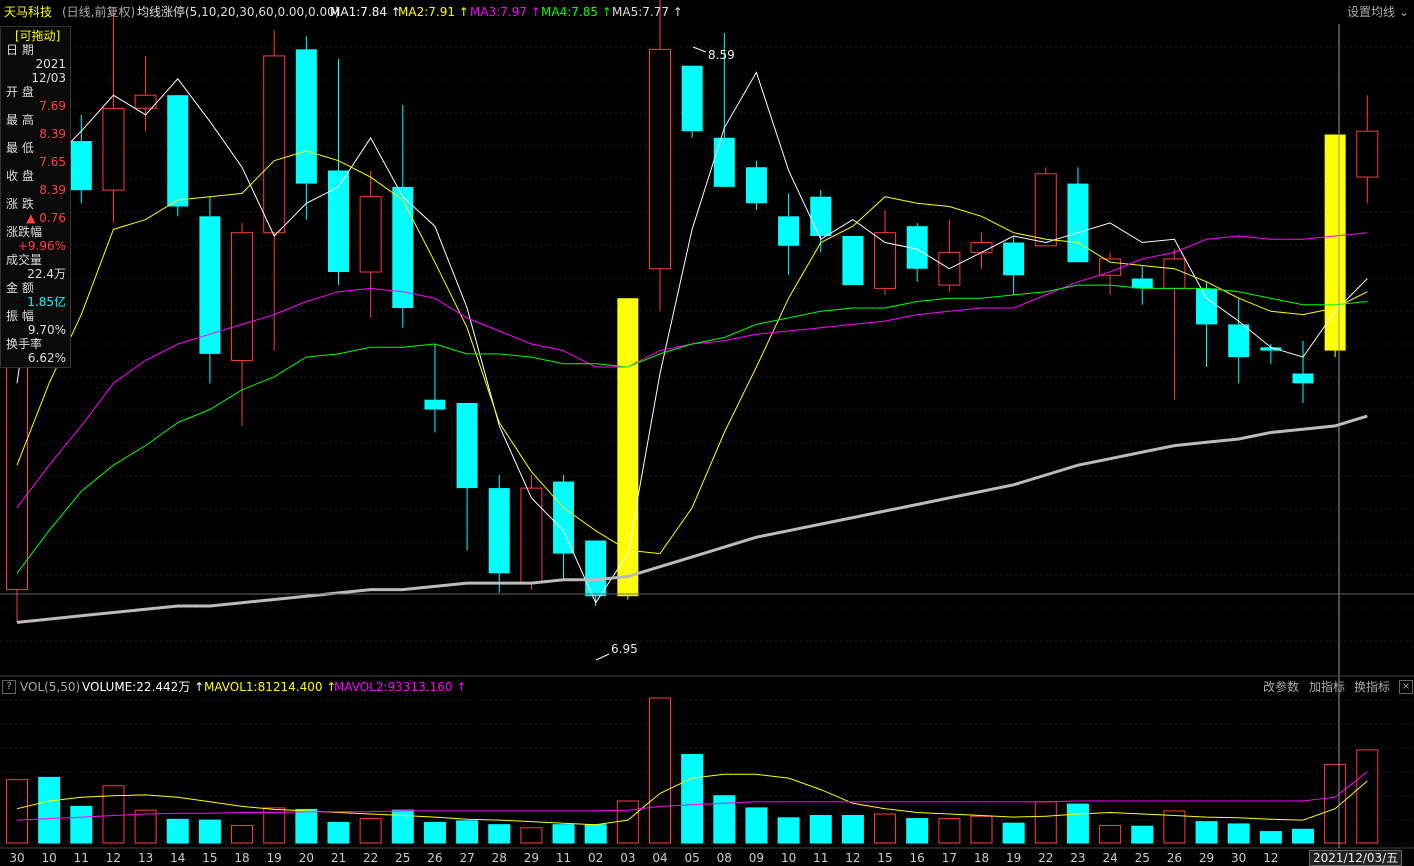 The width and height of the screenshot is (1414, 866). Describe the element at coordinates (1281, 687) in the screenshot. I see `change-params-button: 改参数` at that location.